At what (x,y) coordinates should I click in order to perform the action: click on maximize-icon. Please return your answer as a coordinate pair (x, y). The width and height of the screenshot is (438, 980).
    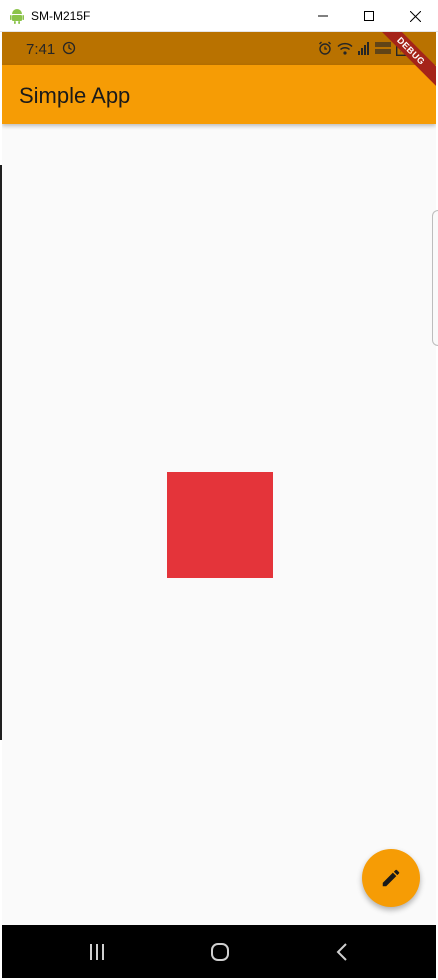
    Looking at the image, I should click on (369, 16).